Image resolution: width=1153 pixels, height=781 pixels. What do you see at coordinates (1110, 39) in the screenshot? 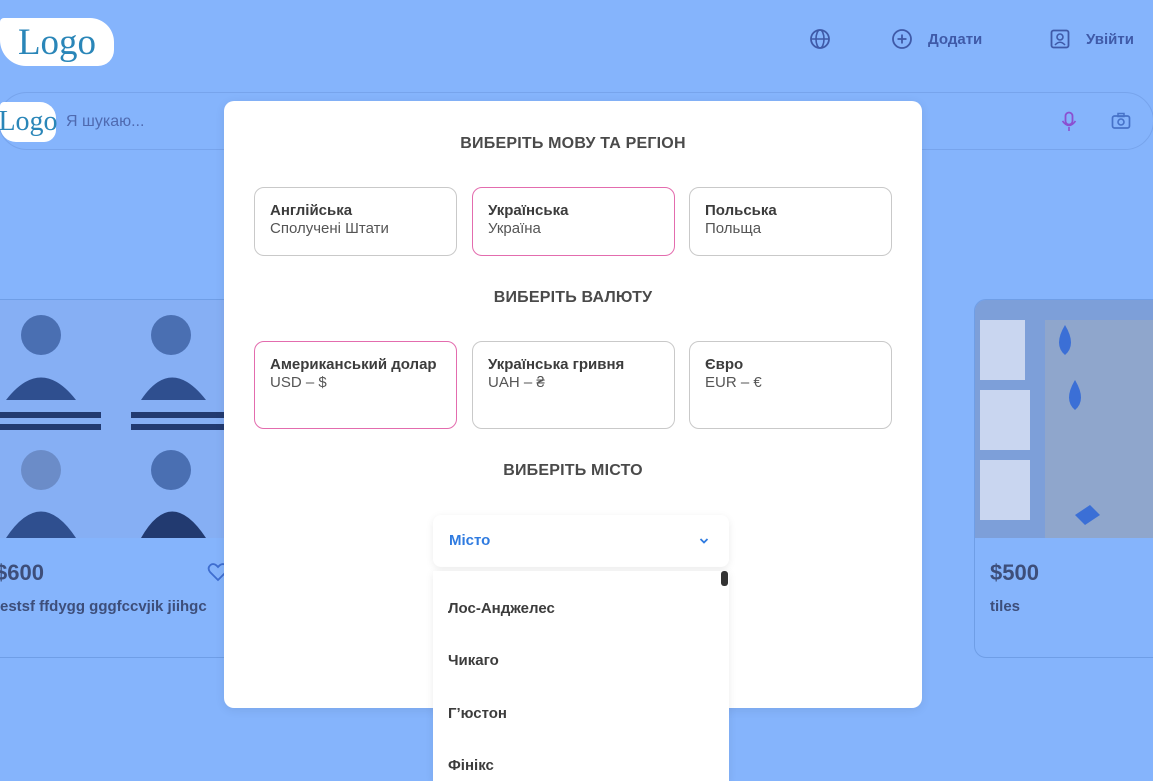
I see `login-button: Увійти` at bounding box center [1110, 39].